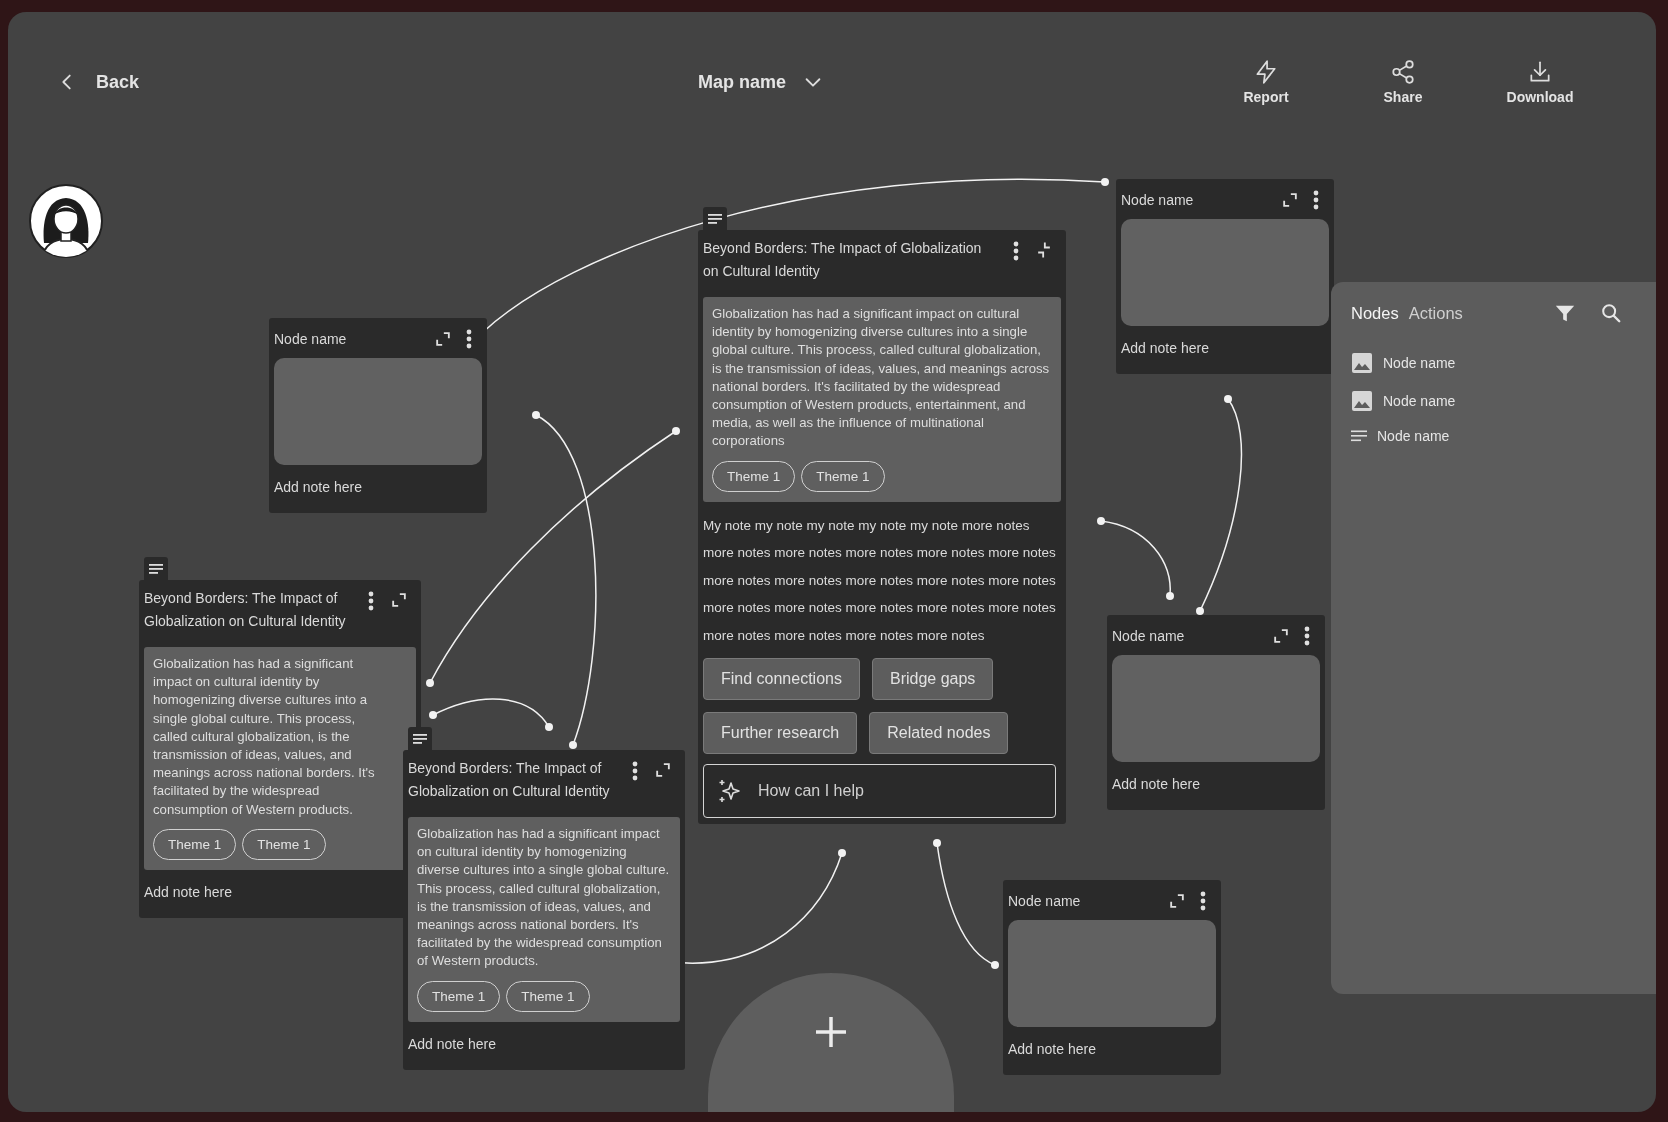 The height and width of the screenshot is (1122, 1668). I want to click on avatar, so click(66, 221).